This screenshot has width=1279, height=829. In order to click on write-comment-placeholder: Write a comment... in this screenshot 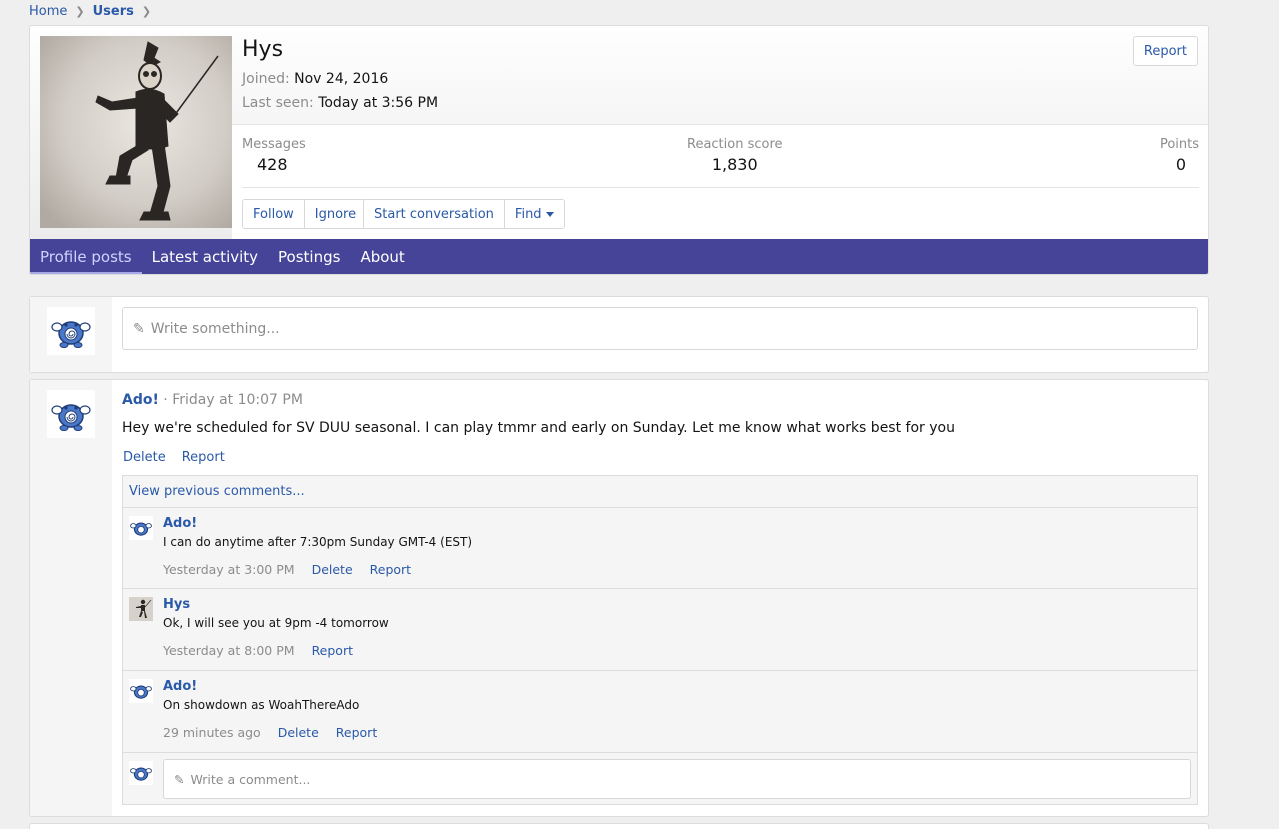, I will do `click(250, 779)`.